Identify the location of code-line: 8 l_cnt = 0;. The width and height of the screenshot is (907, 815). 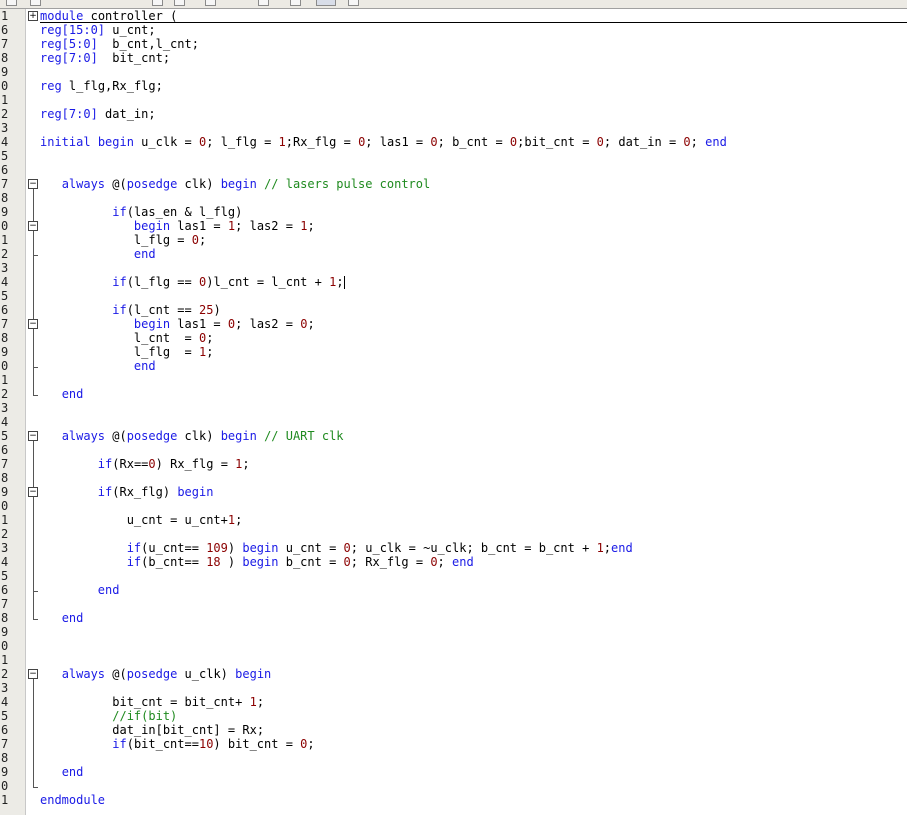
(453, 338).